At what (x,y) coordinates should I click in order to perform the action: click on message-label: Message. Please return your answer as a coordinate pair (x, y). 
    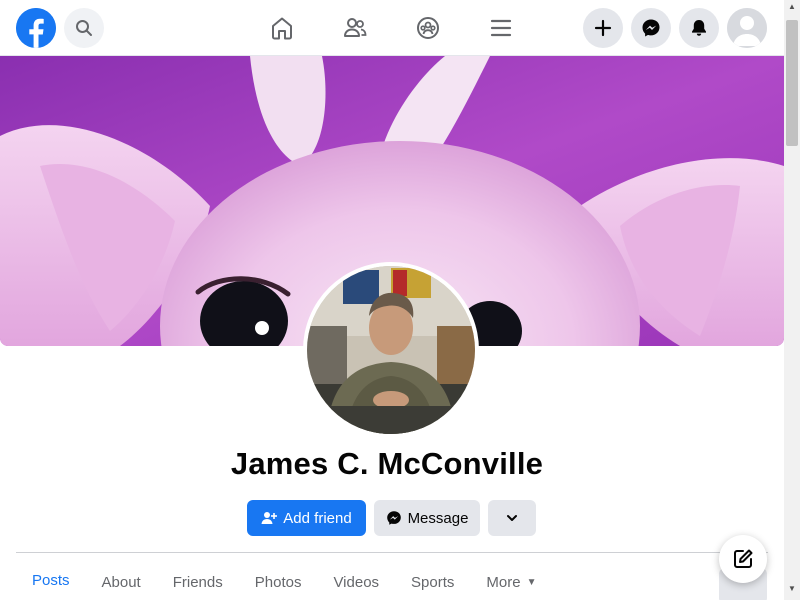
    Looking at the image, I should click on (438, 518).